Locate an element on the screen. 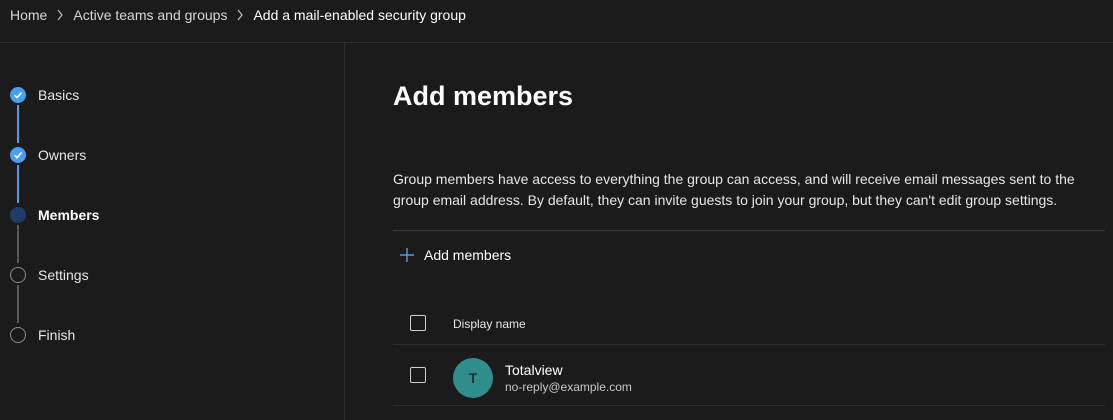 This screenshot has height=420, width=1113. member-name: Totalview is located at coordinates (534, 370).